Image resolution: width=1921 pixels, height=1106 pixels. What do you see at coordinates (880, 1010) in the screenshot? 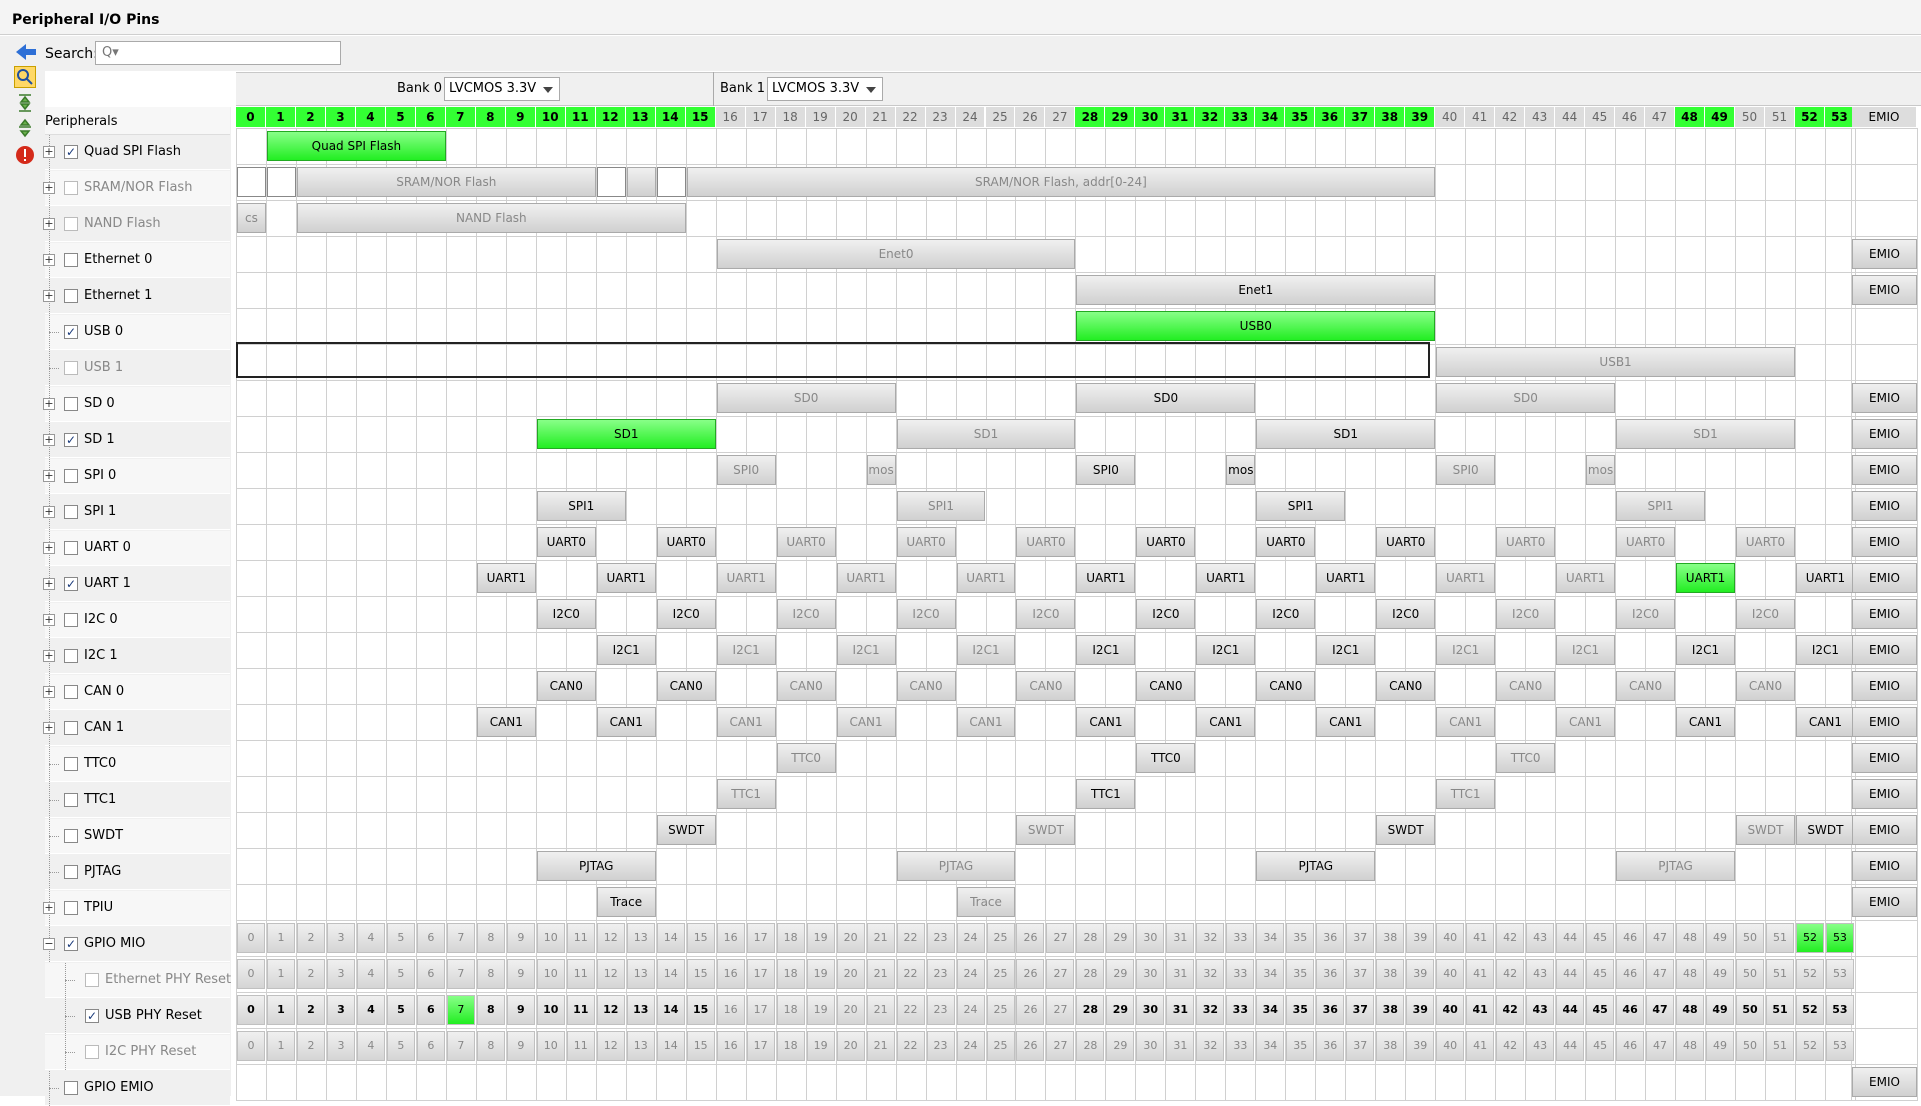
I see `gpio-pin-cell: 21` at bounding box center [880, 1010].